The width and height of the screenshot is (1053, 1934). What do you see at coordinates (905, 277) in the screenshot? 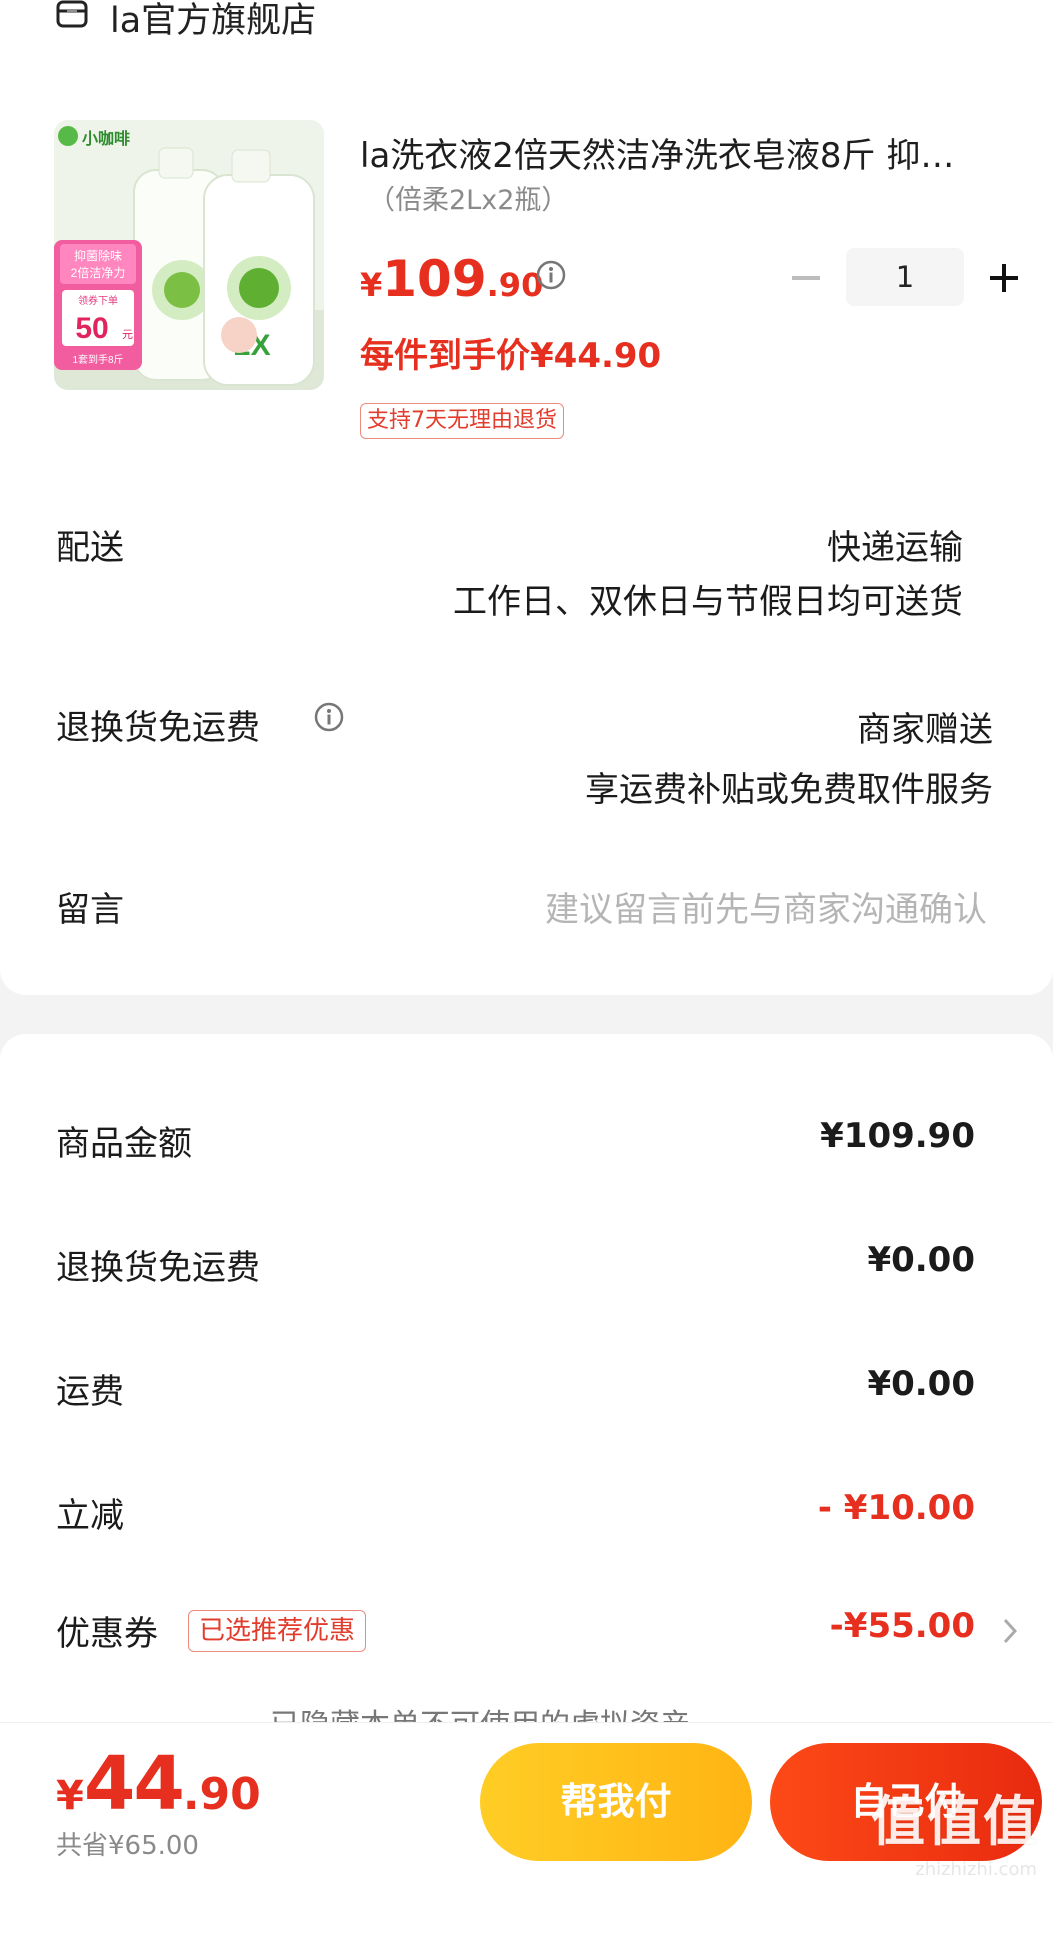
I see `quantity-value: 1` at bounding box center [905, 277].